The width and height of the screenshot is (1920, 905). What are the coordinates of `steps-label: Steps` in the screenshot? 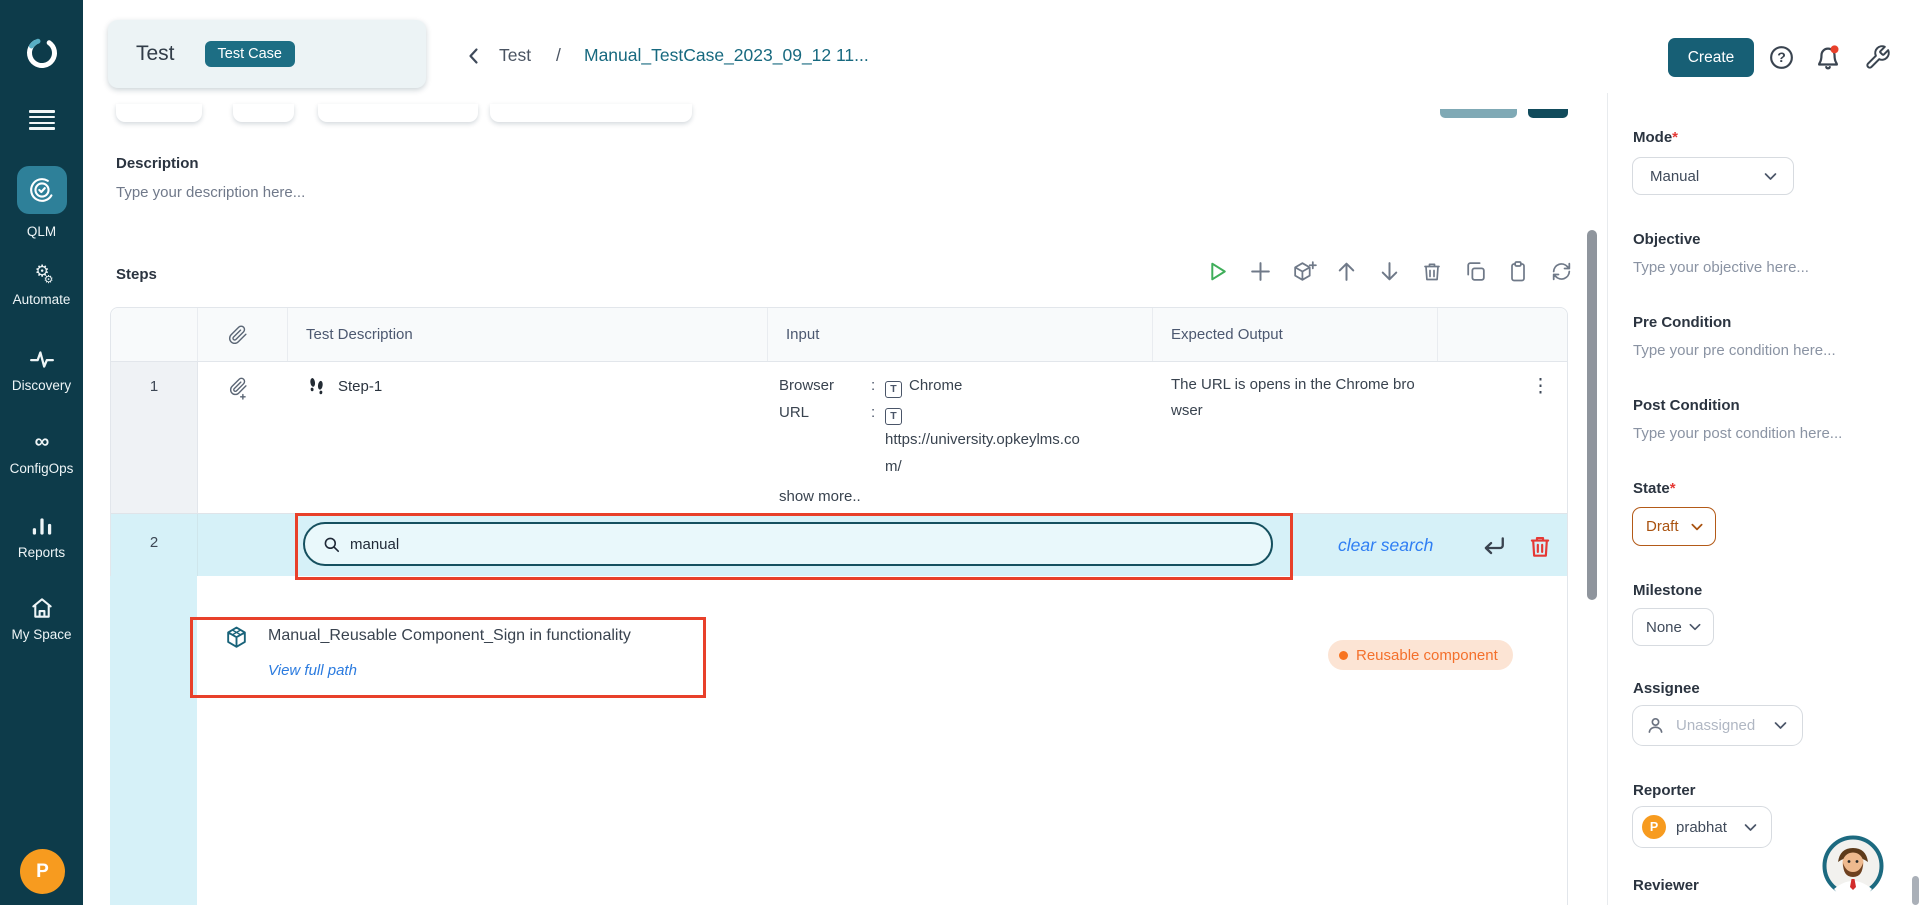 It's located at (136, 274).